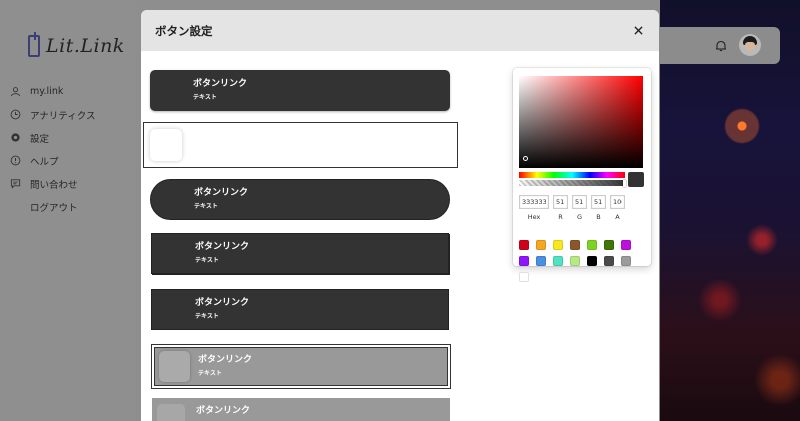  What do you see at coordinates (560, 217) in the screenshot?
I see `field-label: R` at bounding box center [560, 217].